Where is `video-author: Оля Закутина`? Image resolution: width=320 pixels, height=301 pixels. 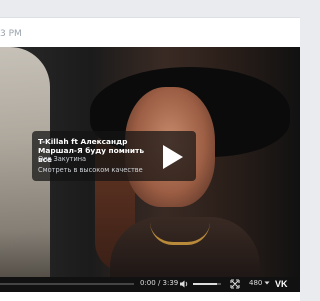
video-author: Оля Закутина is located at coordinates (62, 159).